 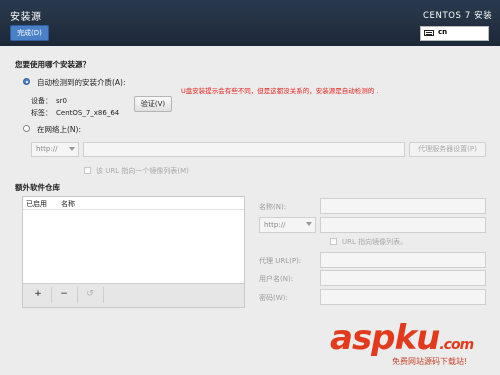 I want to click on repo-url-field, so click(x=403, y=225).